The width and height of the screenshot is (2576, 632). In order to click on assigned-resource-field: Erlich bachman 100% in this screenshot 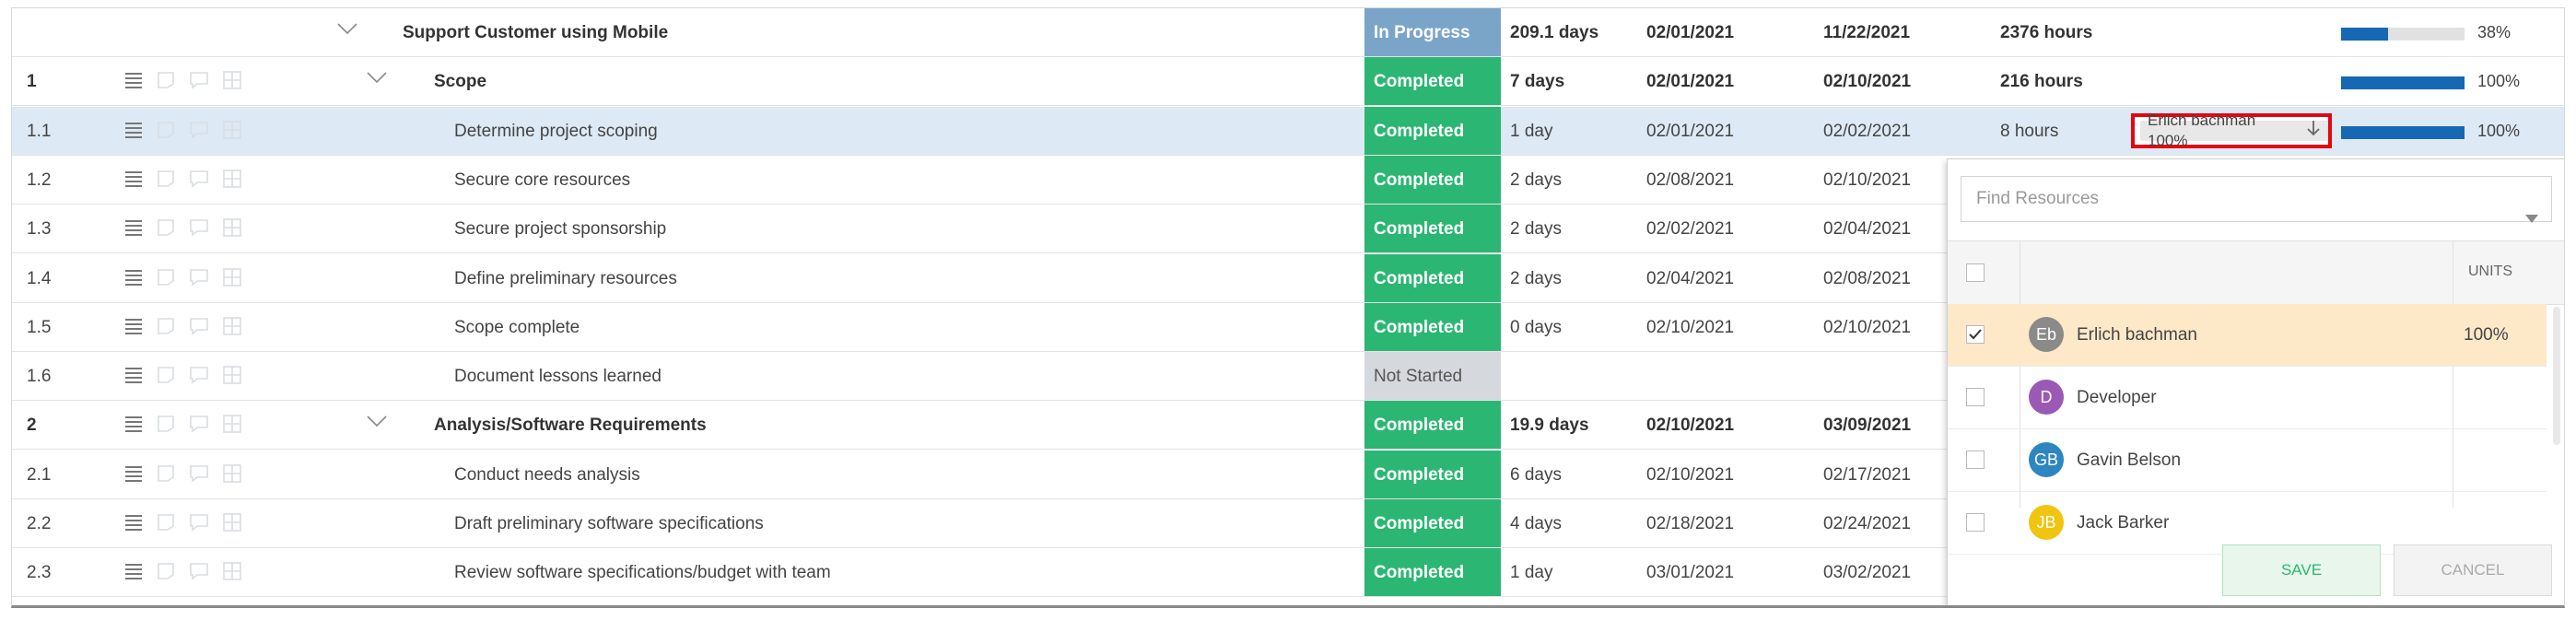, I will do `click(2231, 130)`.